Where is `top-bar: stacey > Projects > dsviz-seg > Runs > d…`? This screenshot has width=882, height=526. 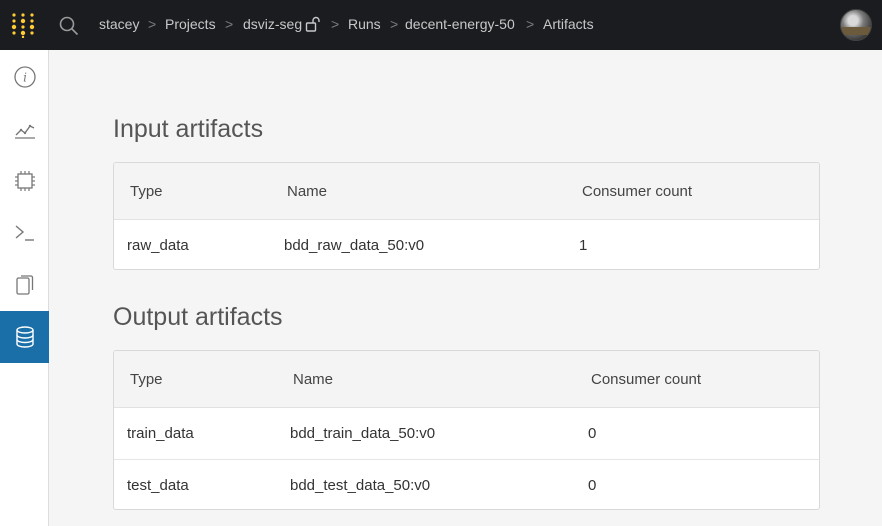 top-bar: stacey > Projects > dsviz-seg > Runs > d… is located at coordinates (441, 25).